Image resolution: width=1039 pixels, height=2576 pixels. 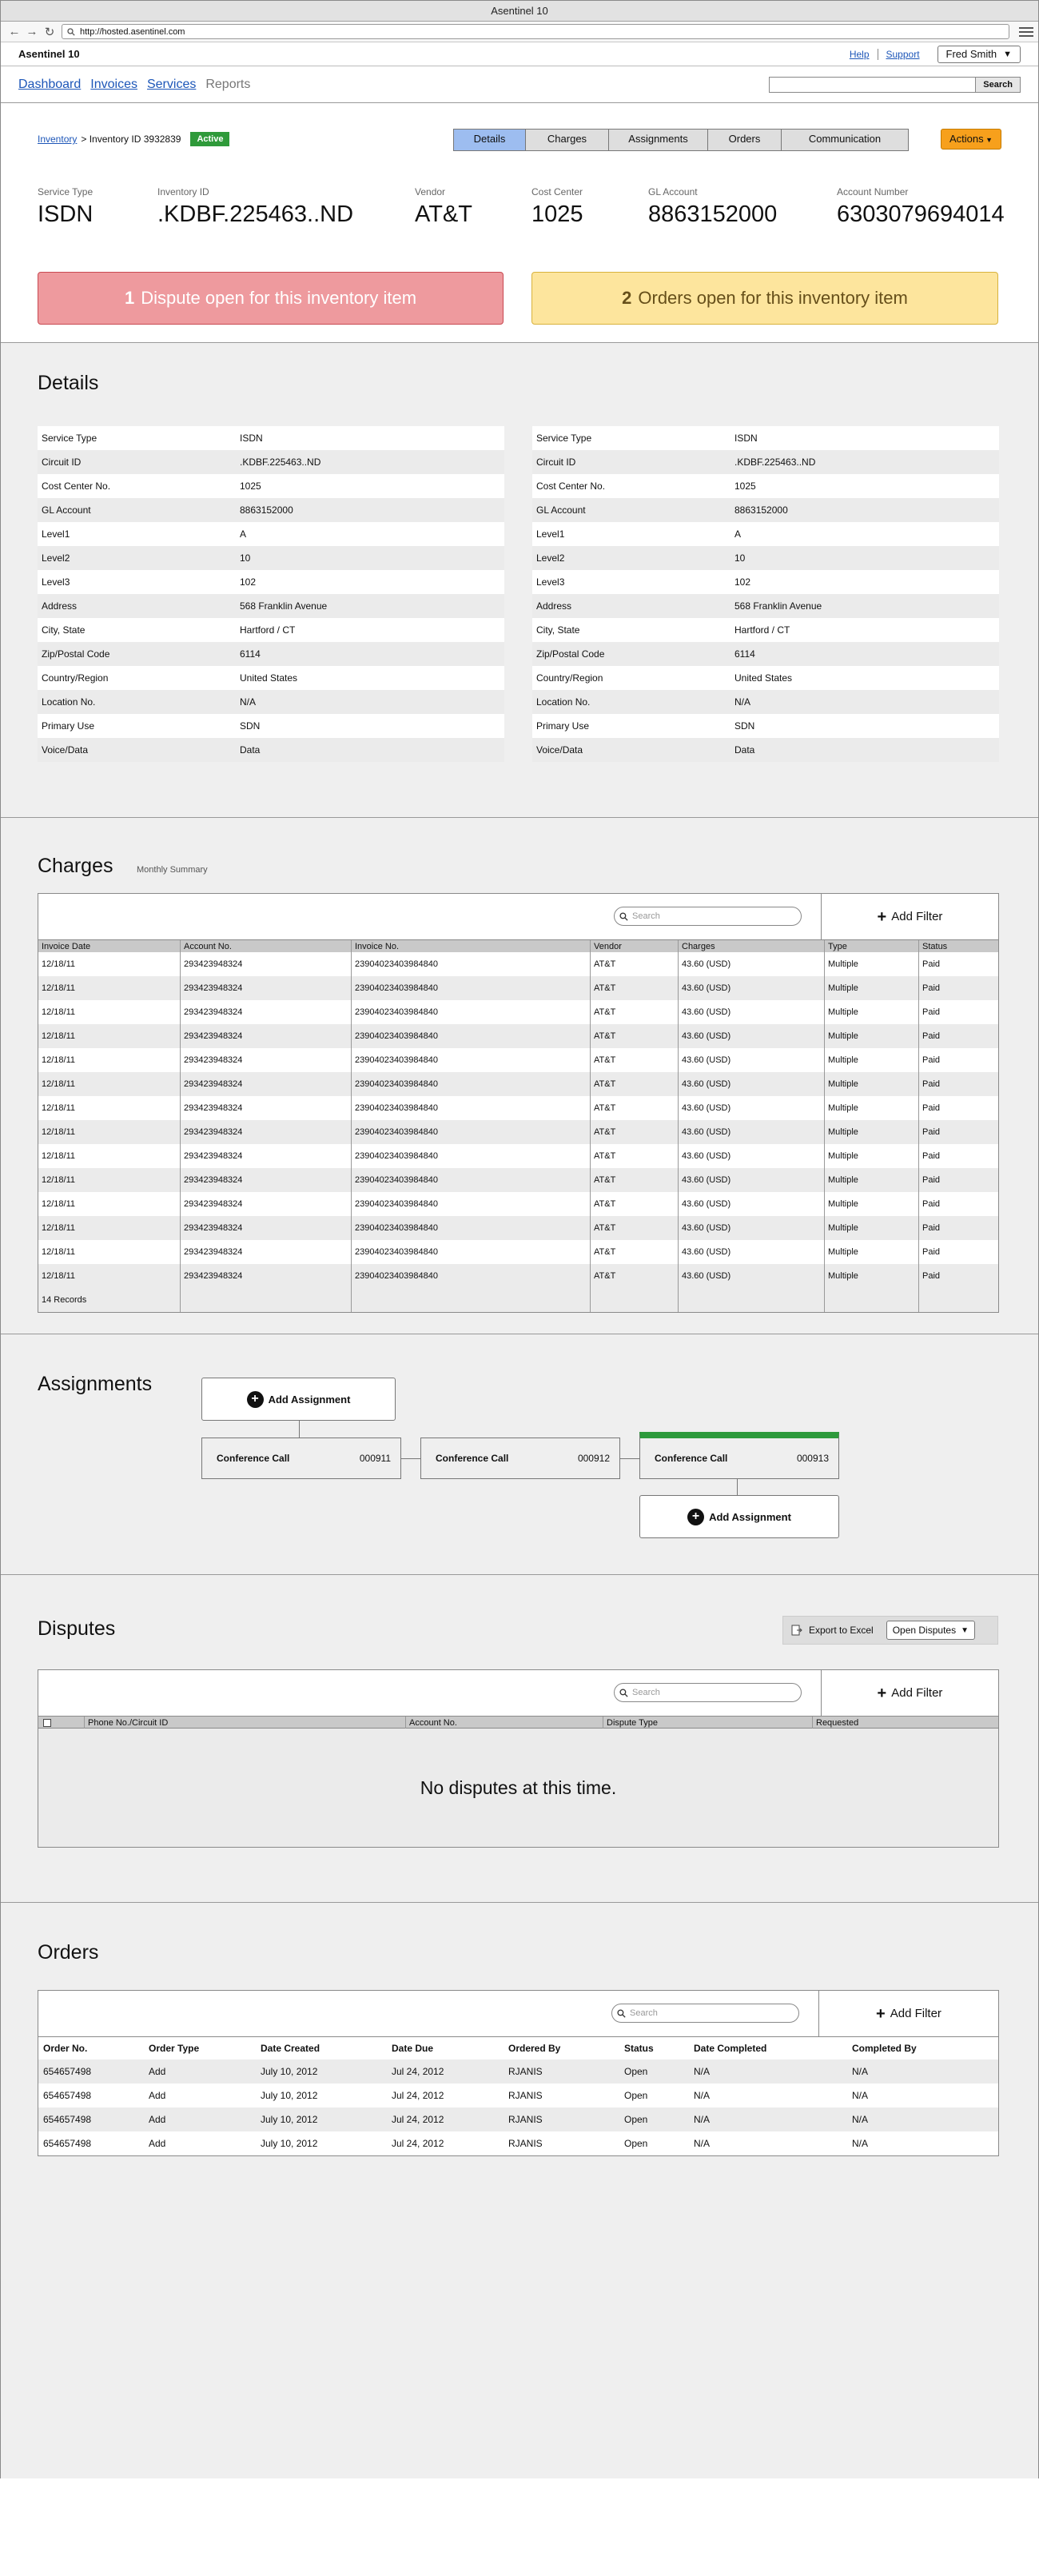 What do you see at coordinates (49, 32) in the screenshot?
I see `reload-icon: ↻` at bounding box center [49, 32].